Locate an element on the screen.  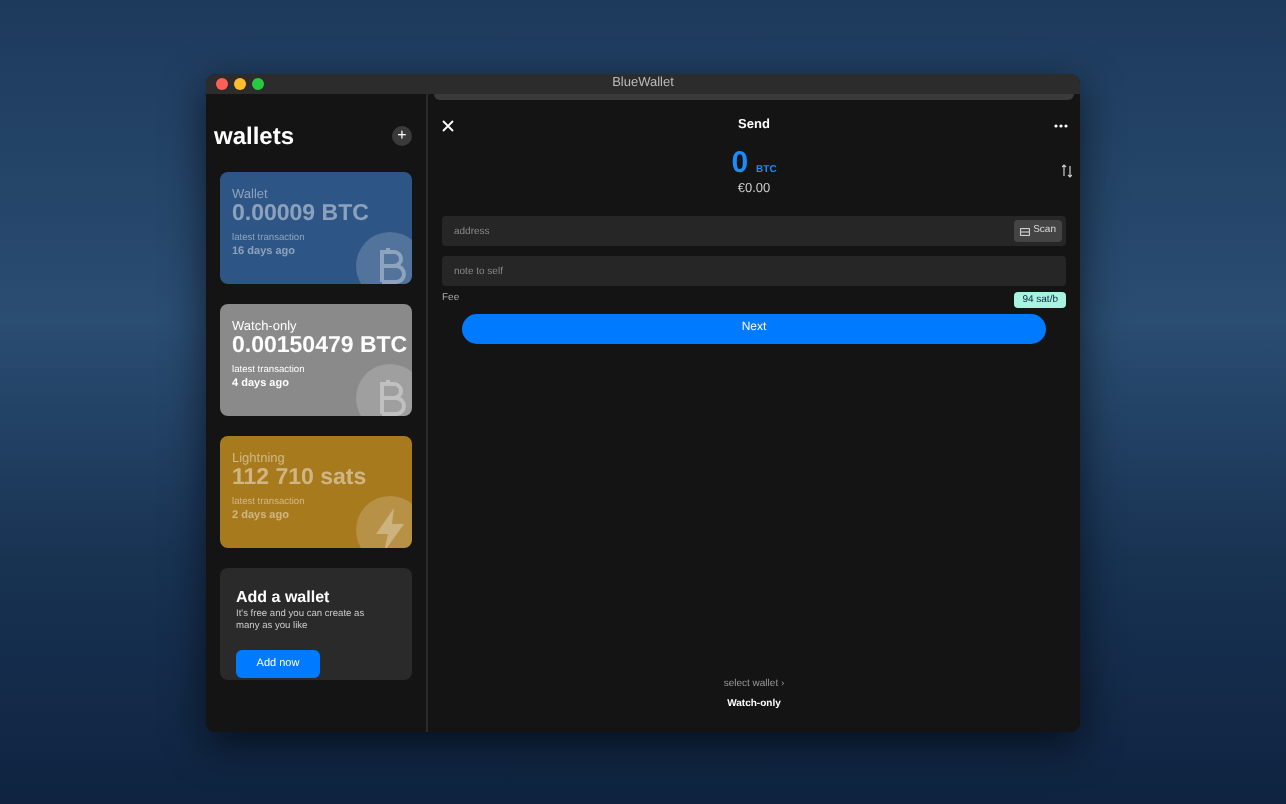
scan-icon is located at coordinates (1024, 231).